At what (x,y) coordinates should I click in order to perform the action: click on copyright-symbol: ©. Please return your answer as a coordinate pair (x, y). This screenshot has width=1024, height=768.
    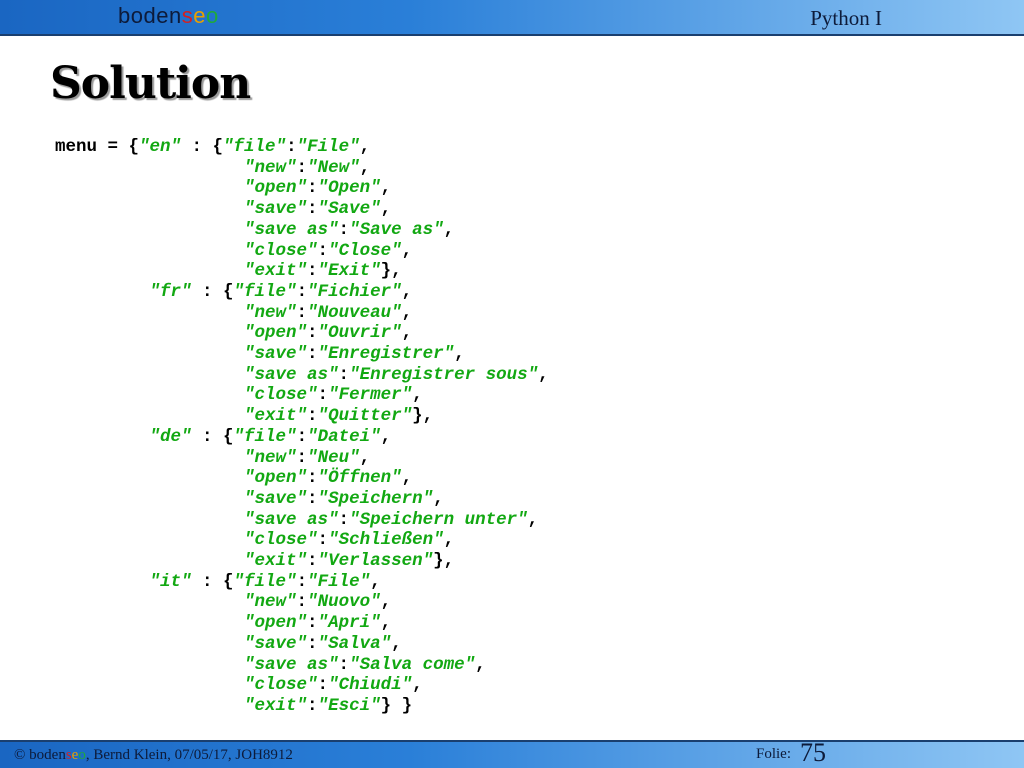
    Looking at the image, I should click on (20, 755).